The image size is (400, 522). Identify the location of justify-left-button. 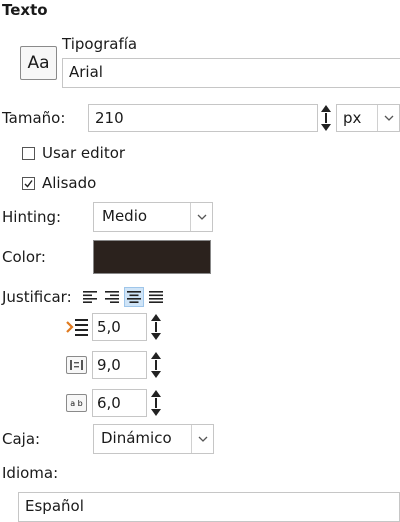
(90, 297).